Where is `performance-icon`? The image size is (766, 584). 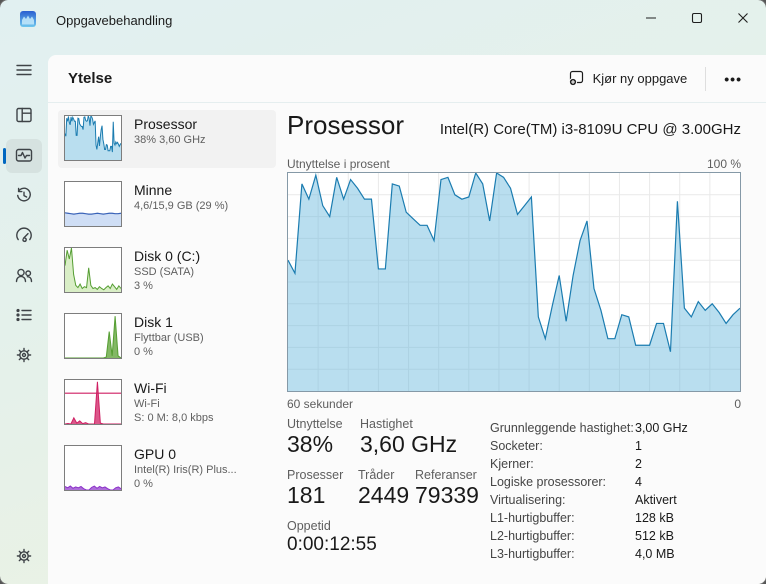
performance-icon is located at coordinates (24, 156).